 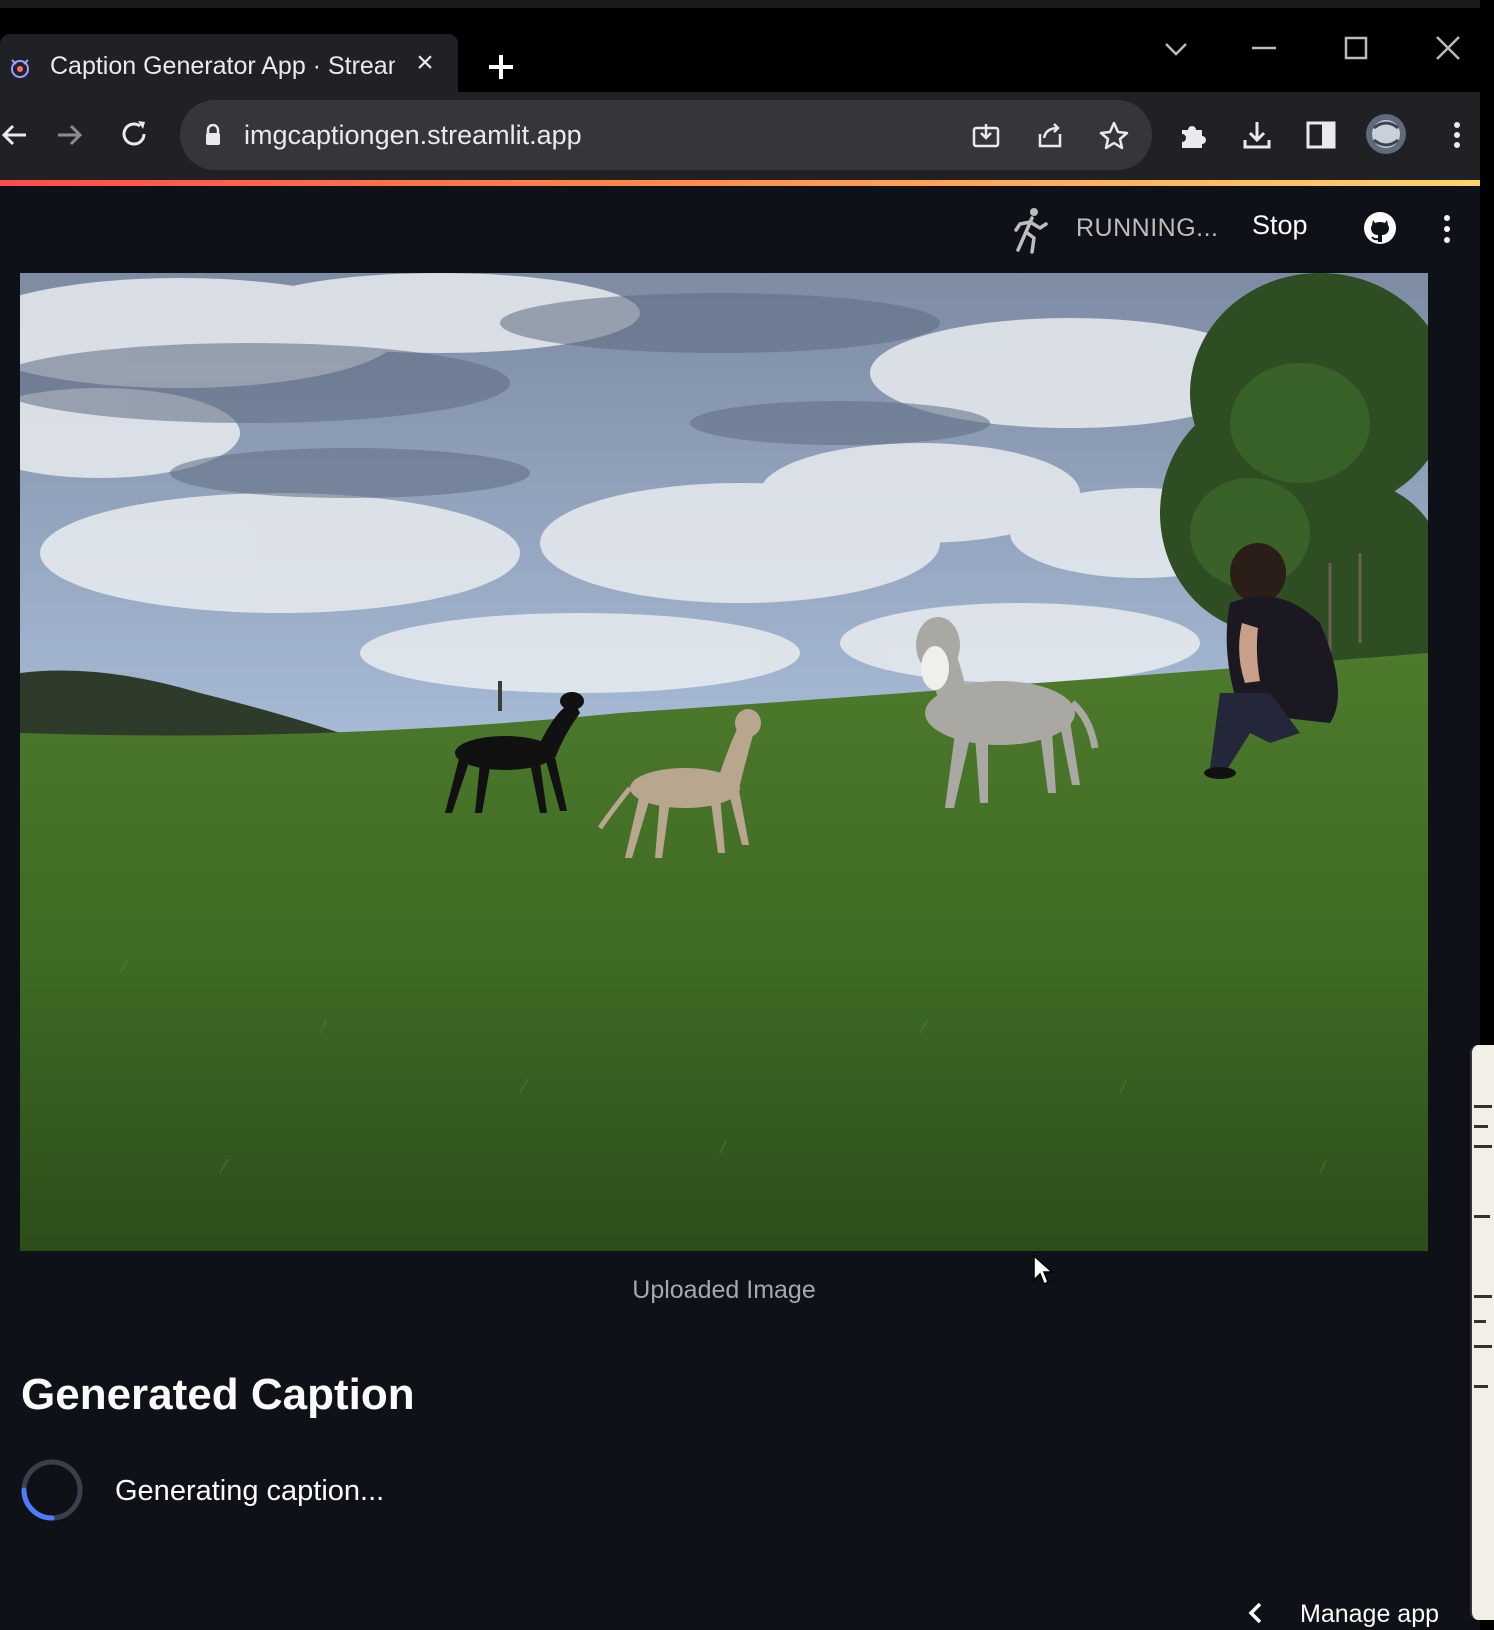 I want to click on app-menu-icon, so click(x=1447, y=229).